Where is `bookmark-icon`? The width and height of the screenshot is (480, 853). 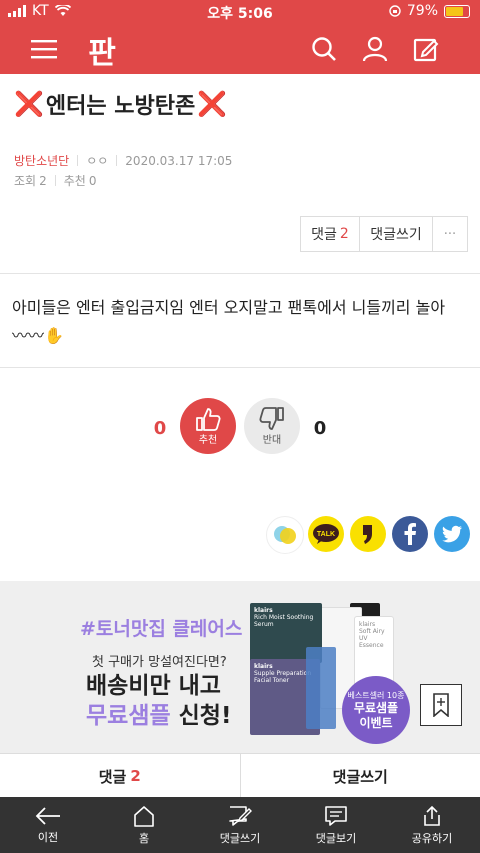
bookmark-icon is located at coordinates (441, 705).